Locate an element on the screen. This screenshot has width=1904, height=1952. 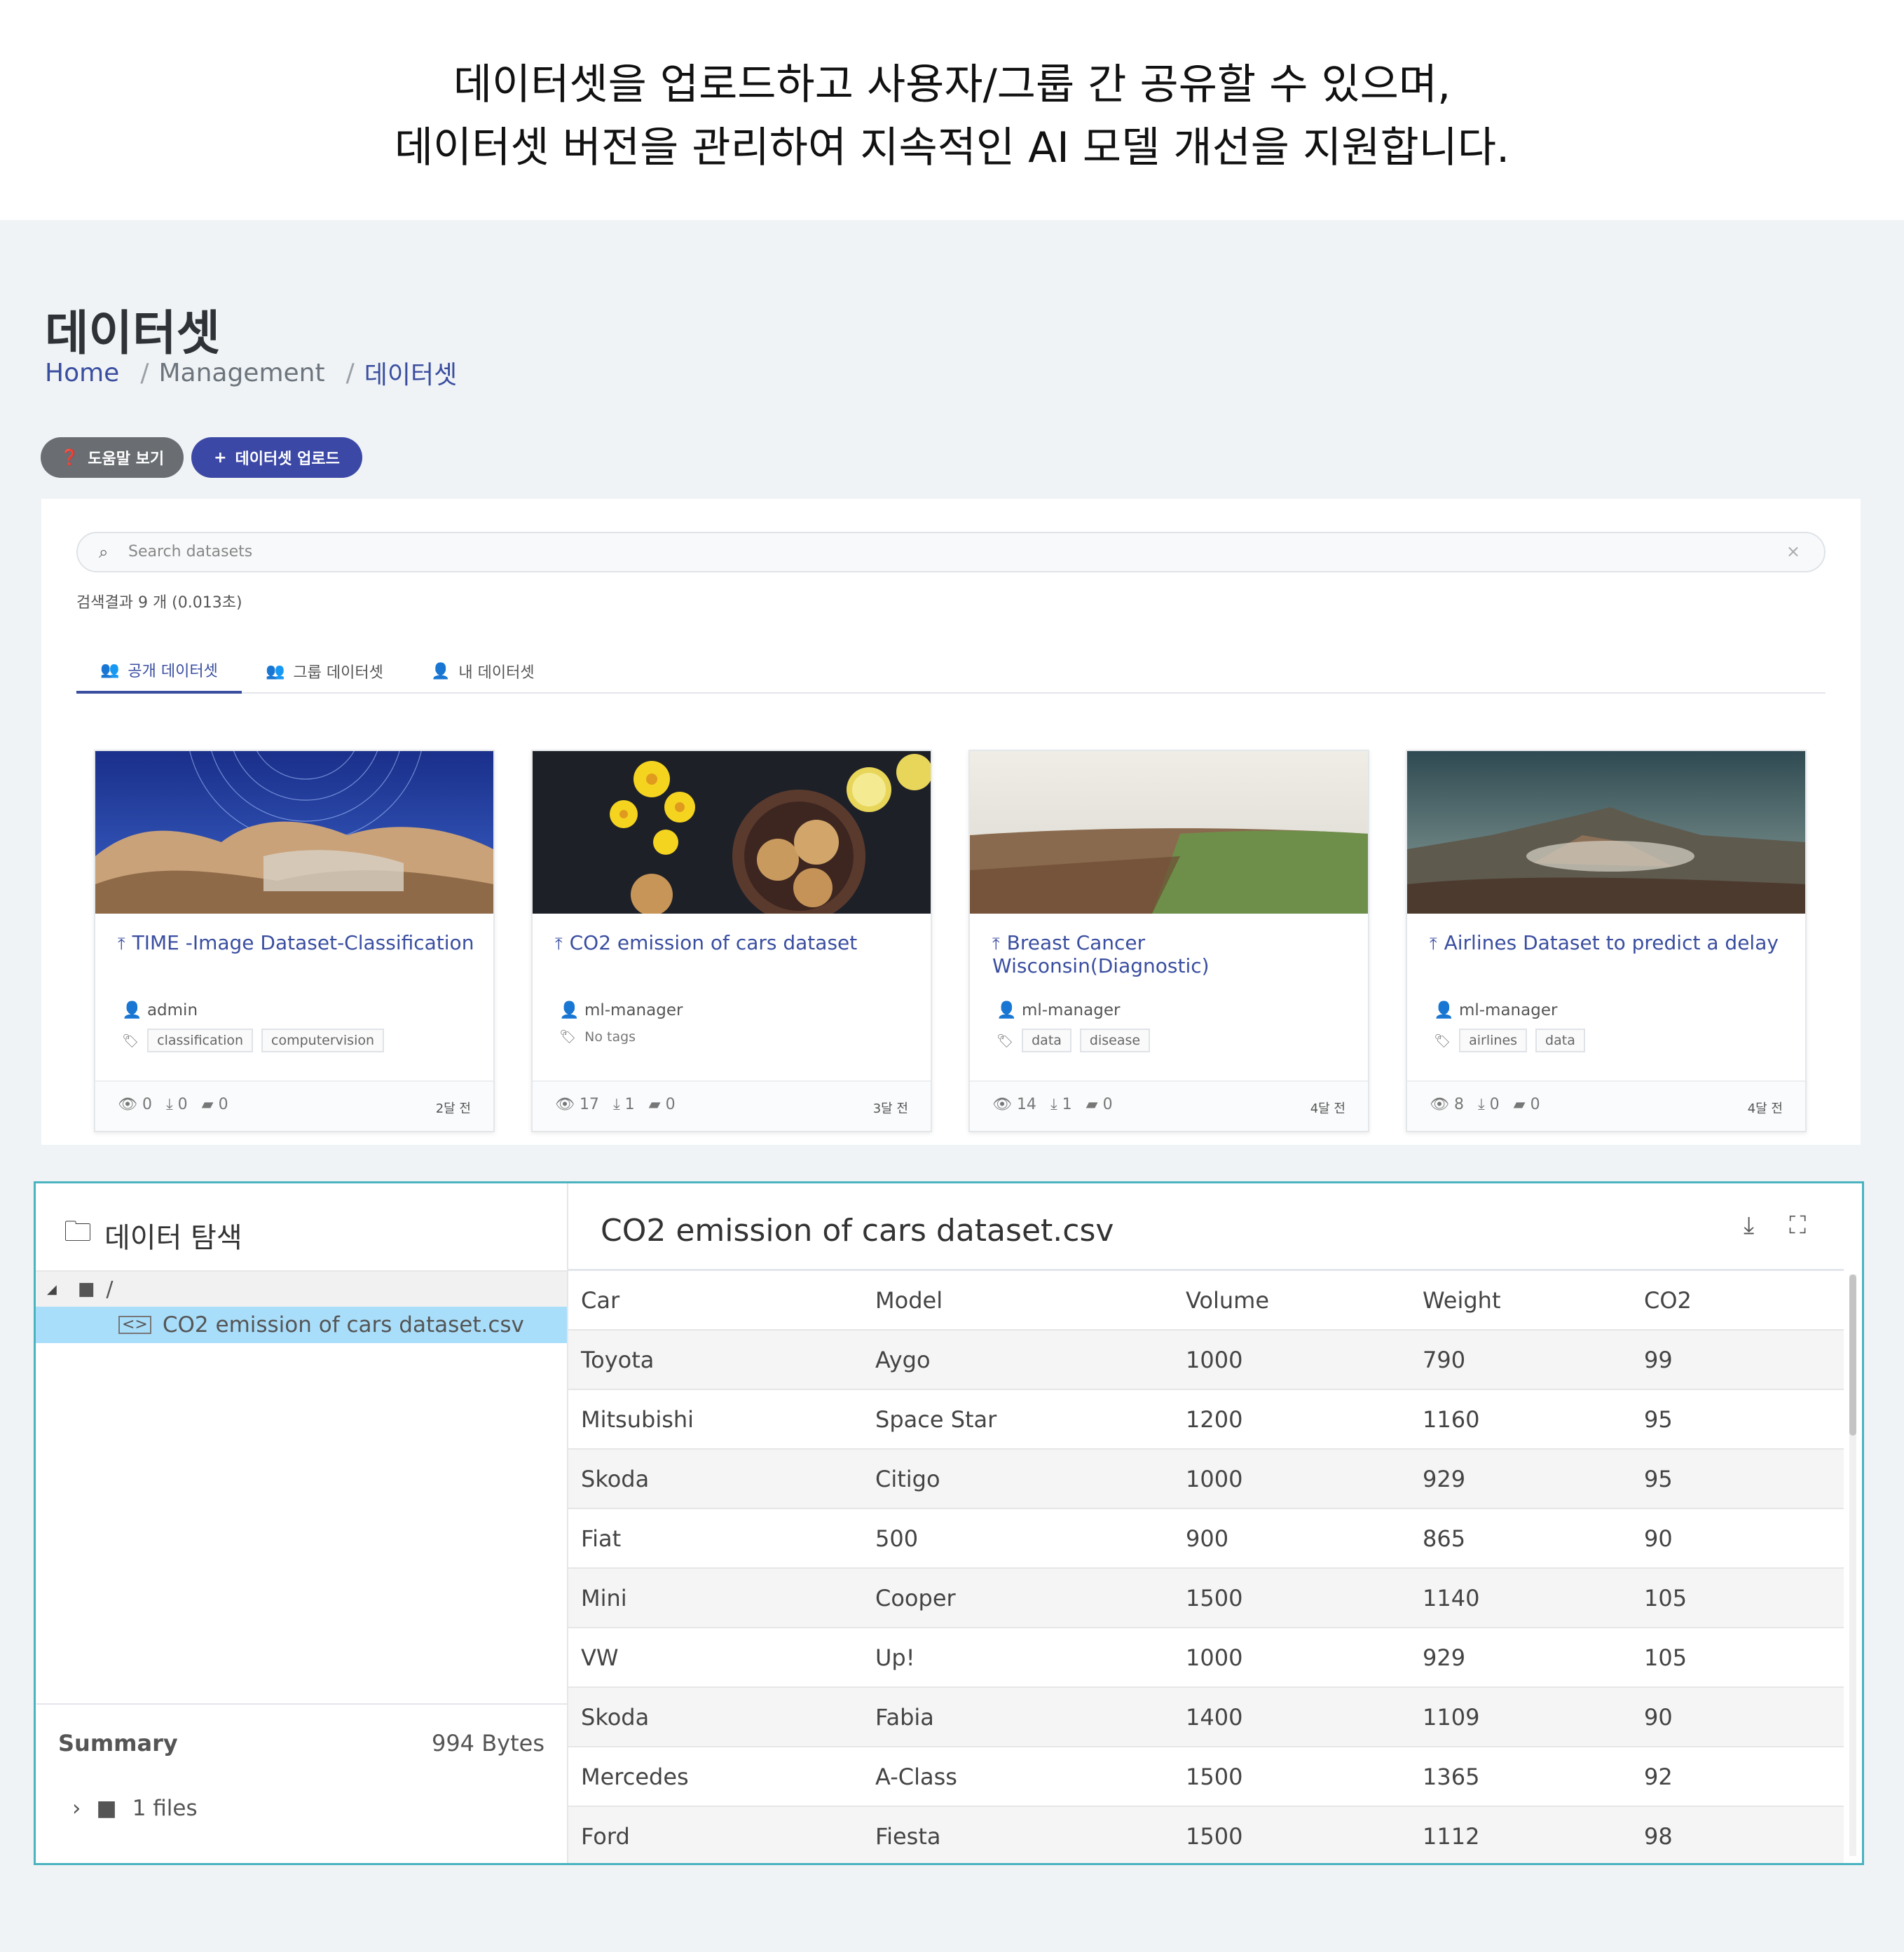
table-cell: 90 is located at coordinates (1658, 1717).